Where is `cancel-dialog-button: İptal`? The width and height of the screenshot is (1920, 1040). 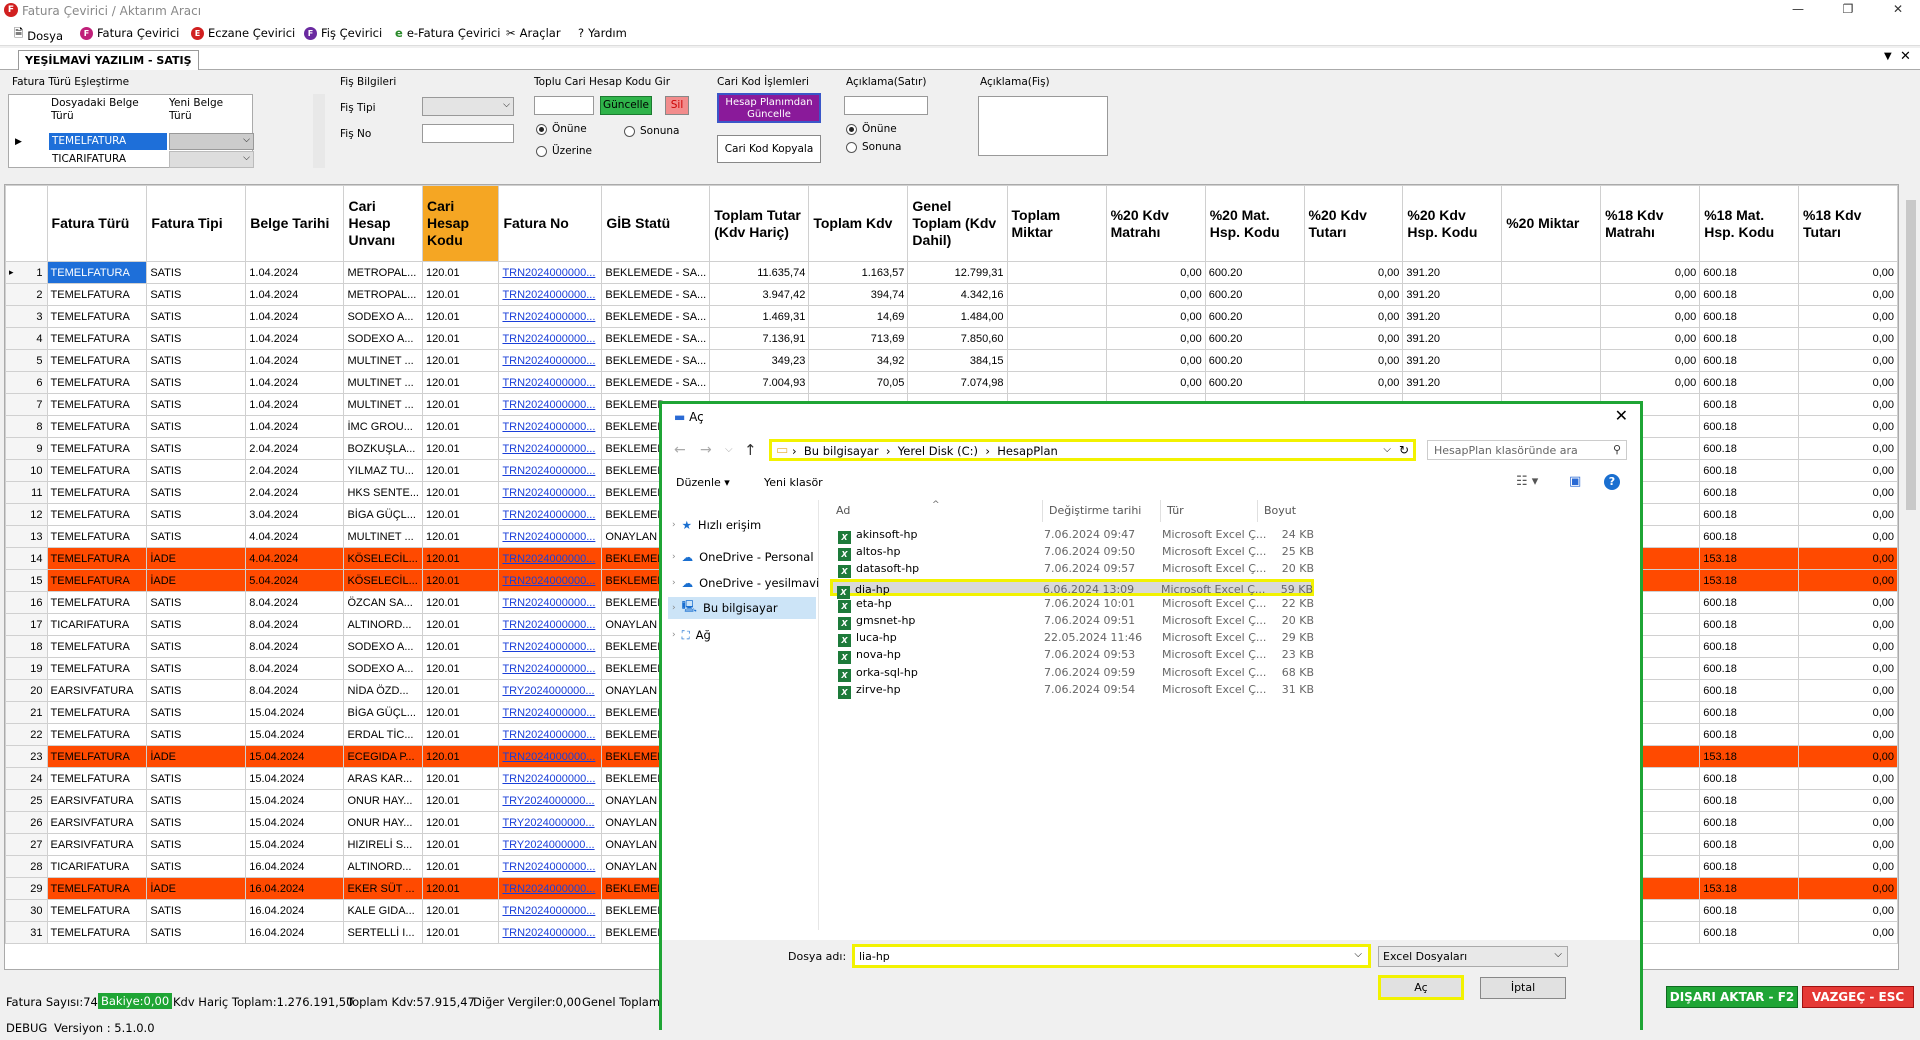 cancel-dialog-button: İptal is located at coordinates (1523, 988).